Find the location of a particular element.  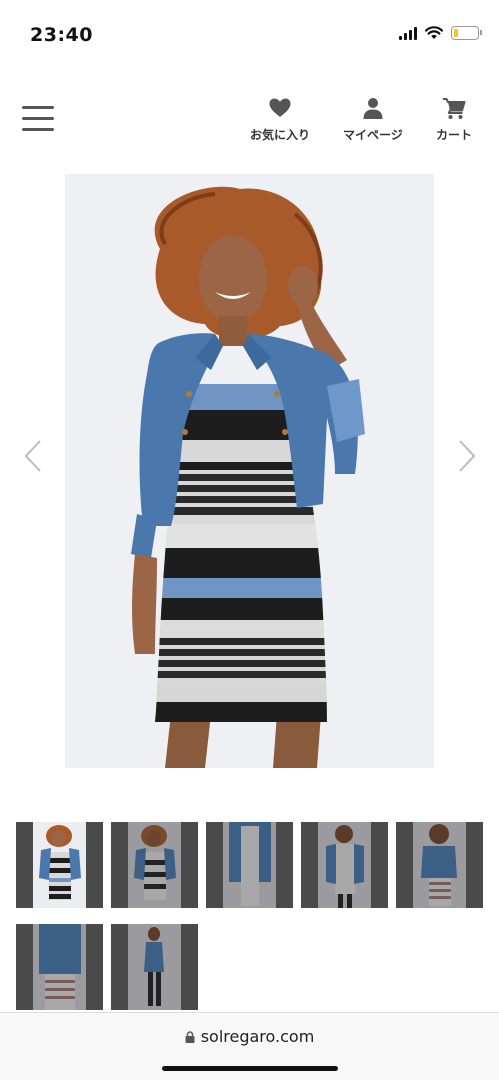

url-display: solregaro.com is located at coordinates (249, 1036).